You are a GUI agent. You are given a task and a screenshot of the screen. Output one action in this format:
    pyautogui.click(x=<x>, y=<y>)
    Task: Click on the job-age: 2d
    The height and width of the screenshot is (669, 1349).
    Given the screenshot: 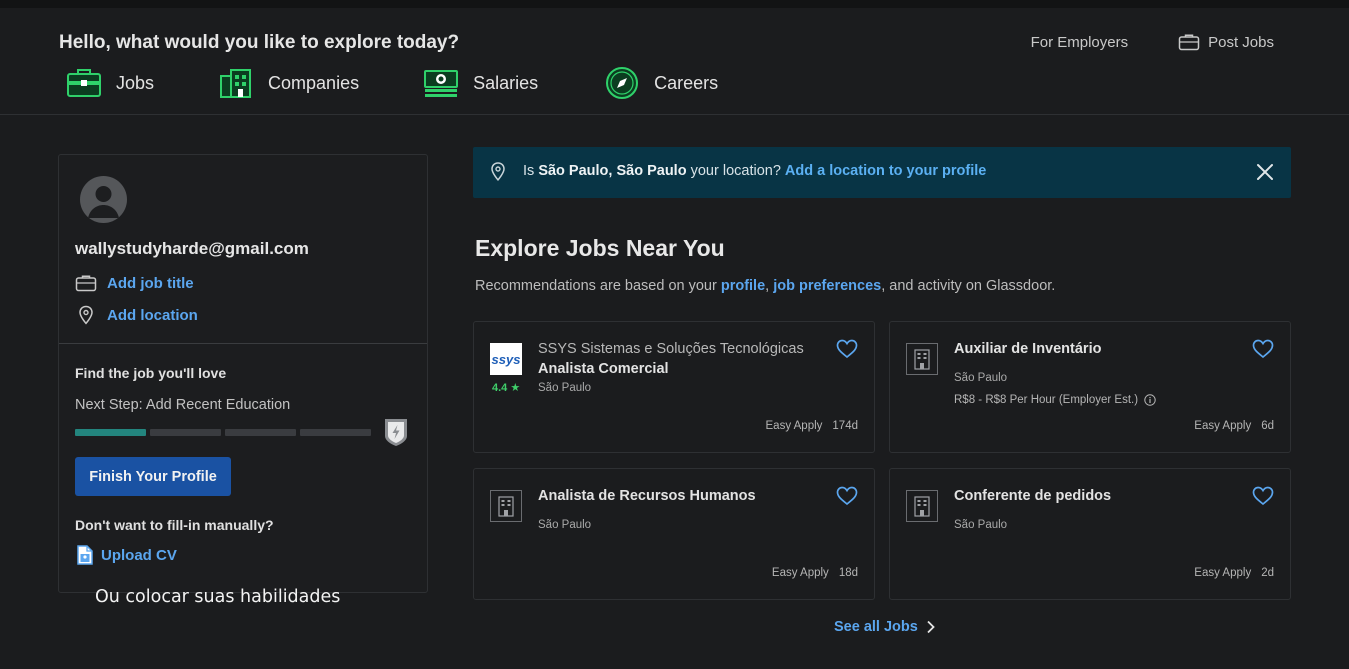 What is the action you would take?
    pyautogui.click(x=1267, y=573)
    